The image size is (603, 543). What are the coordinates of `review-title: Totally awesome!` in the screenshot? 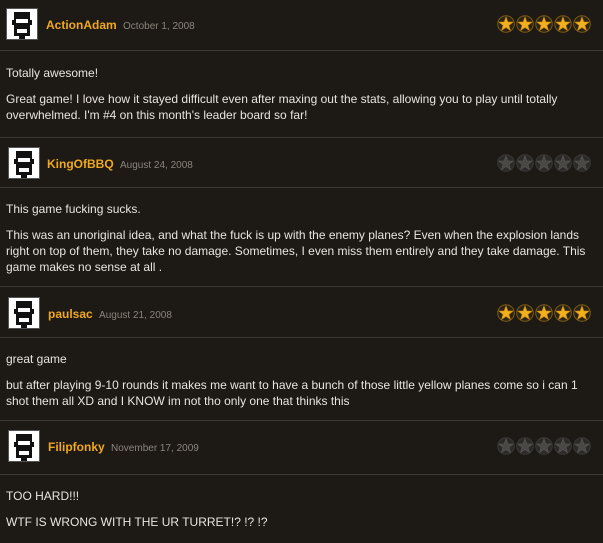 It's located at (52, 73).